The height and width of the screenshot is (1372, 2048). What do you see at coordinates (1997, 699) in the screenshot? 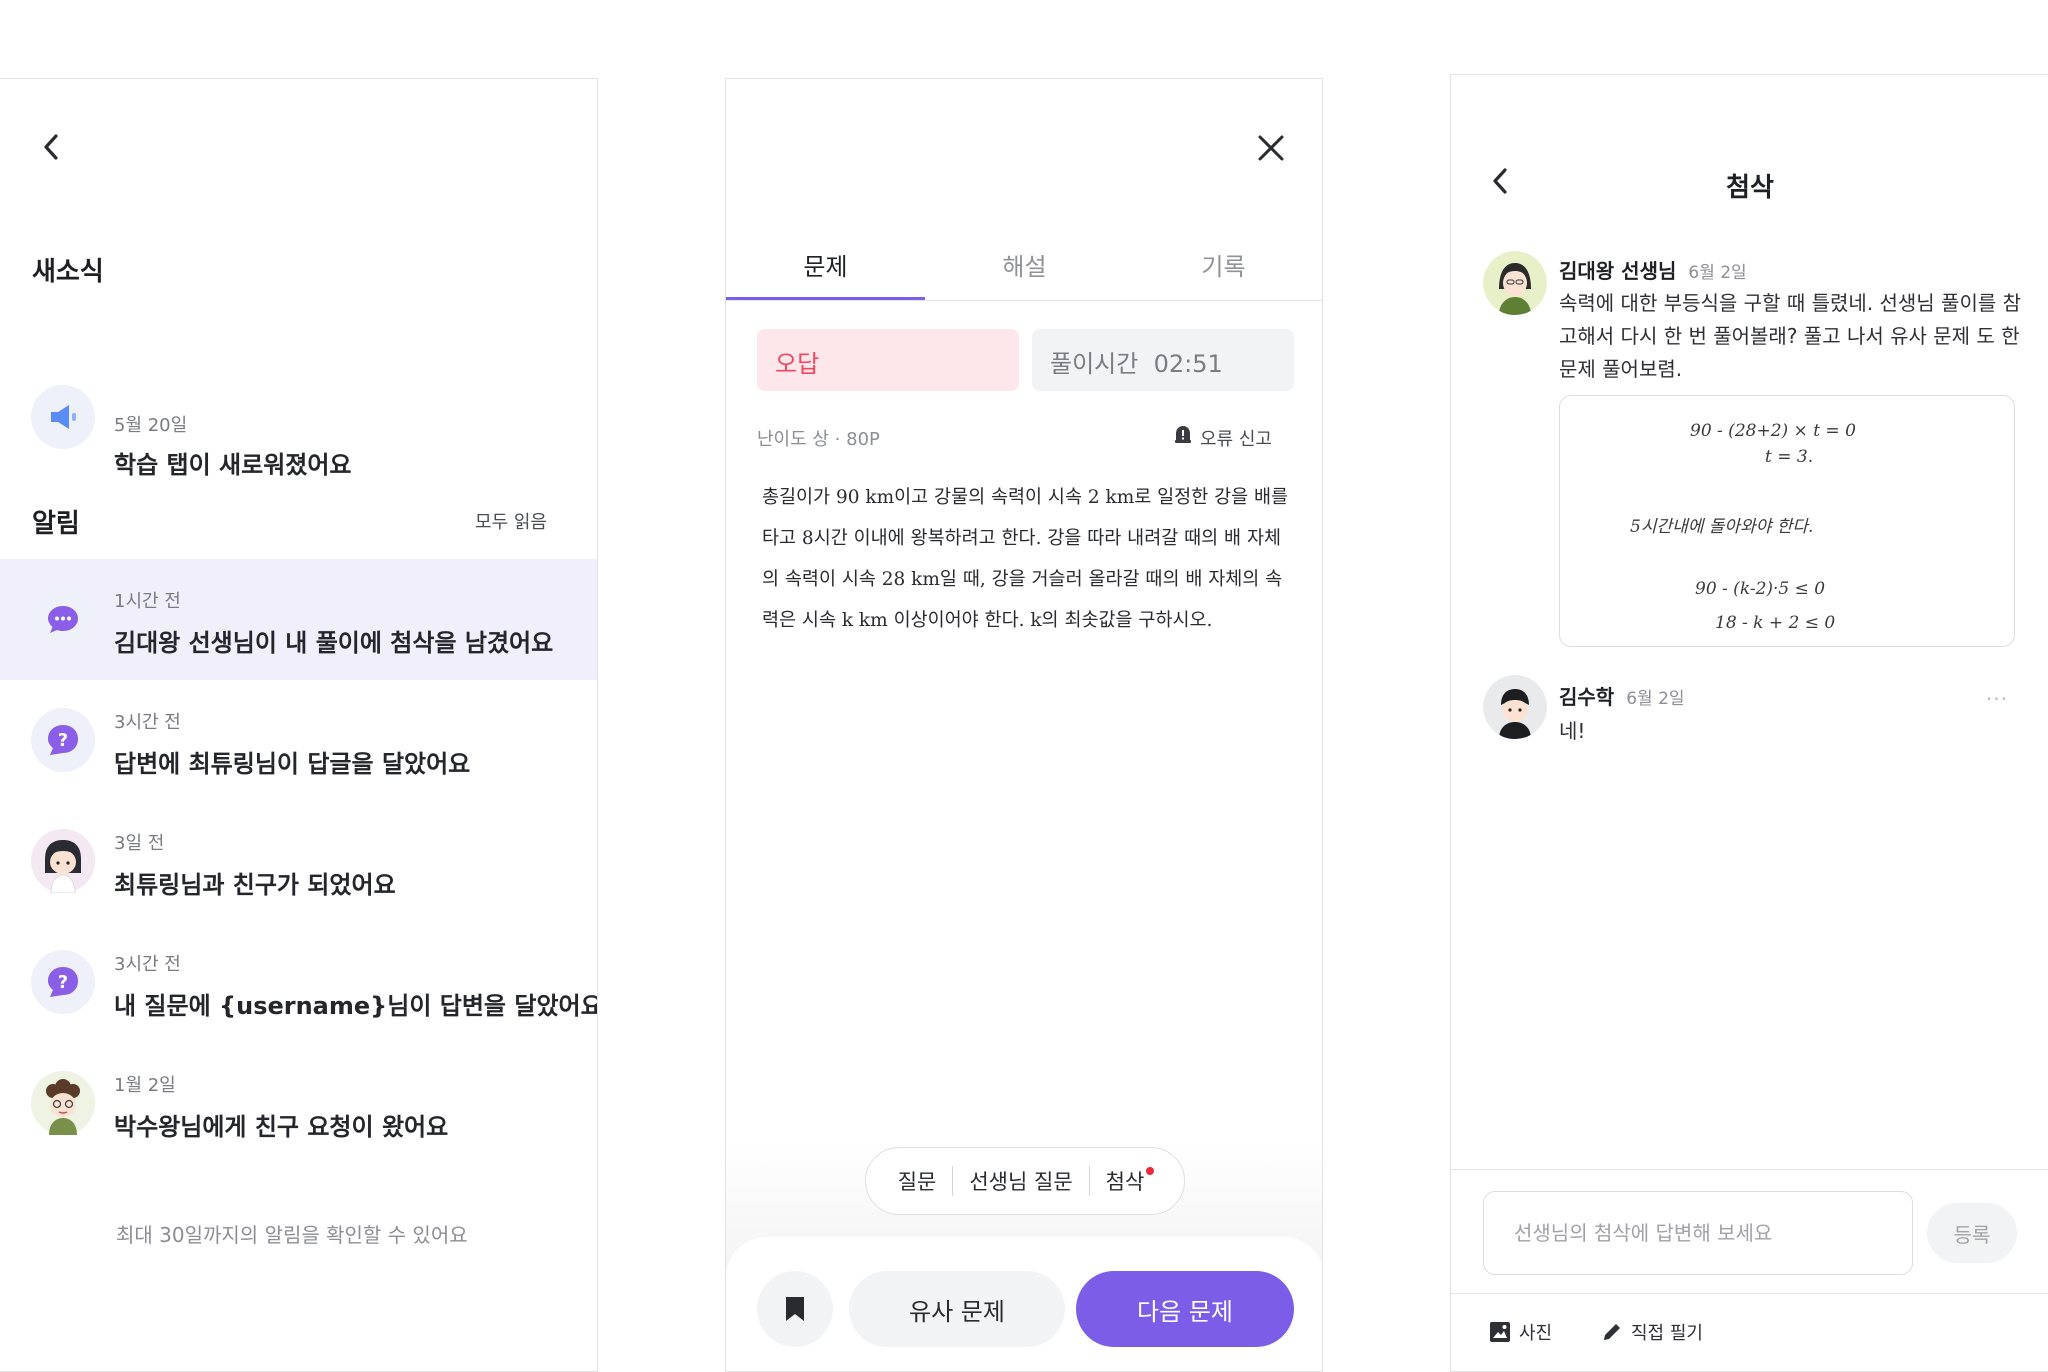
I see `more-options-icon: ···` at bounding box center [1997, 699].